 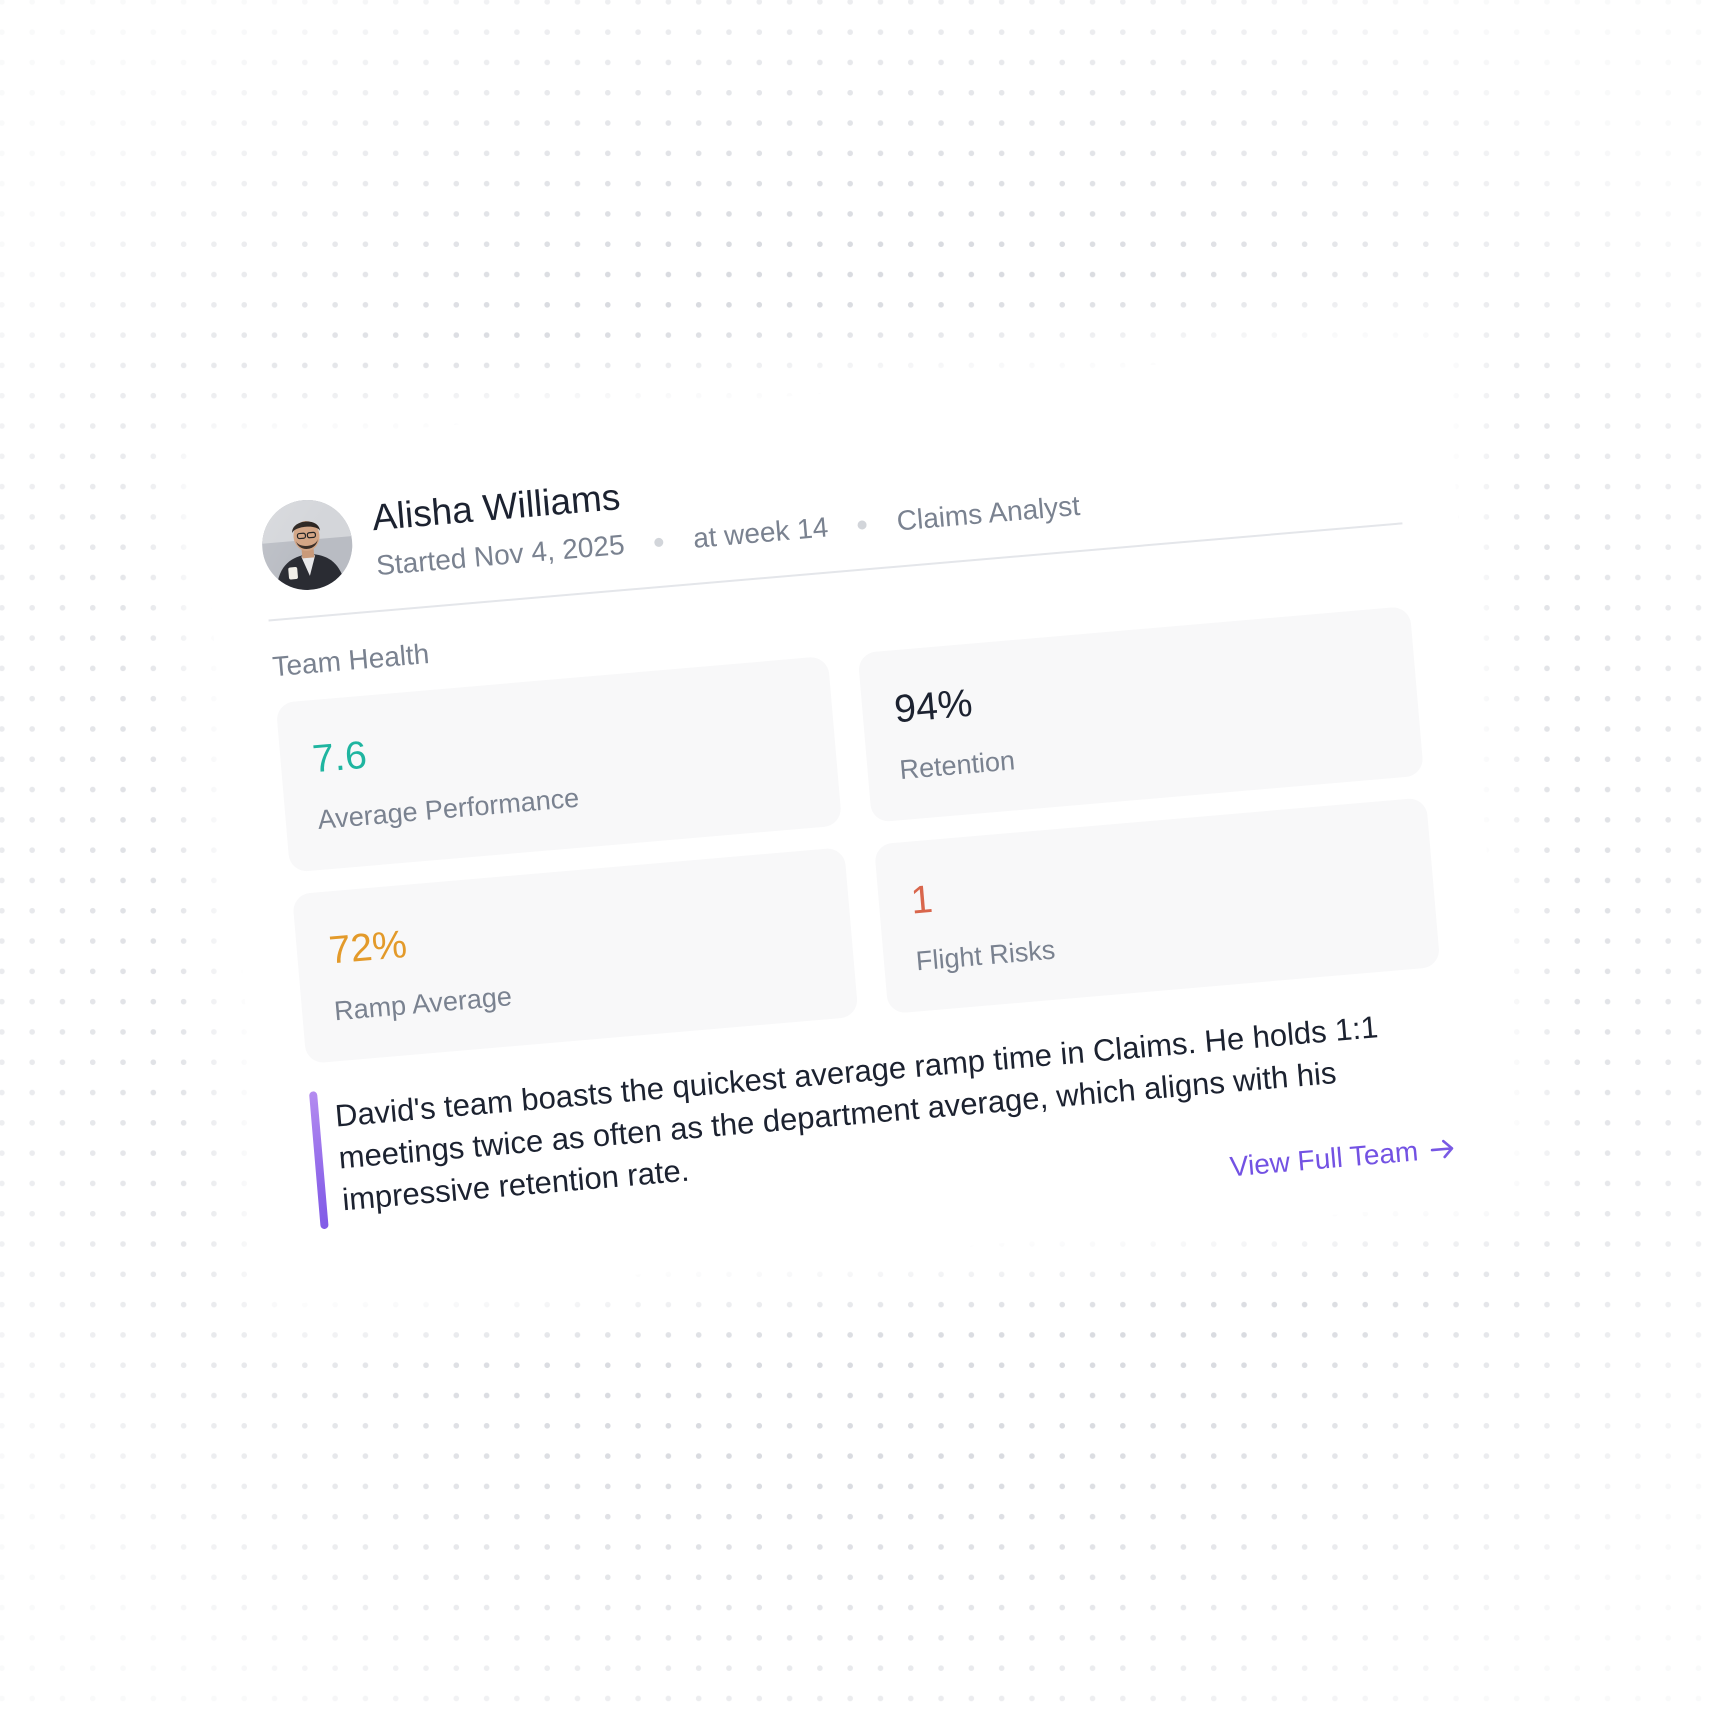 What do you see at coordinates (559, 764) in the screenshot?
I see `metric-average-performance: 7.6 Average Performance` at bounding box center [559, 764].